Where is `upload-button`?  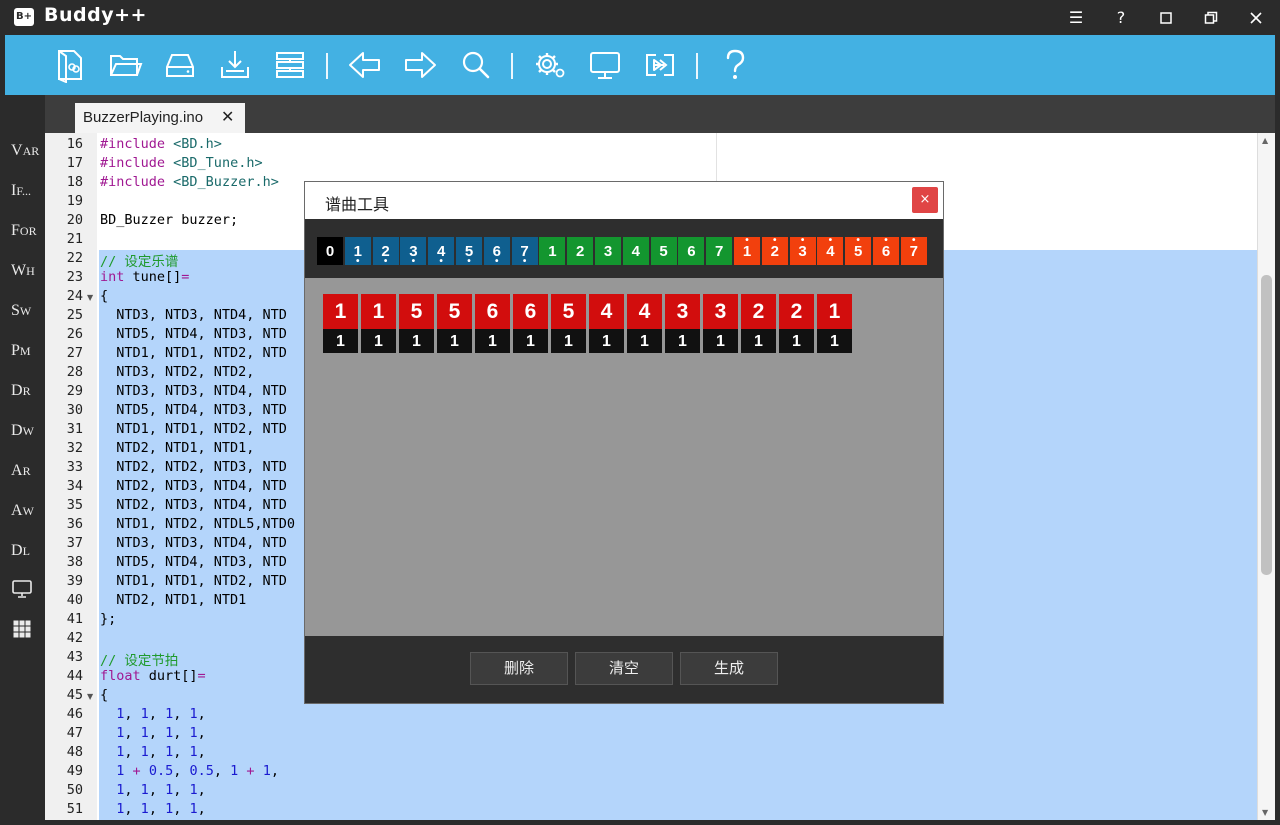
upload-button is located at coordinates (660, 65).